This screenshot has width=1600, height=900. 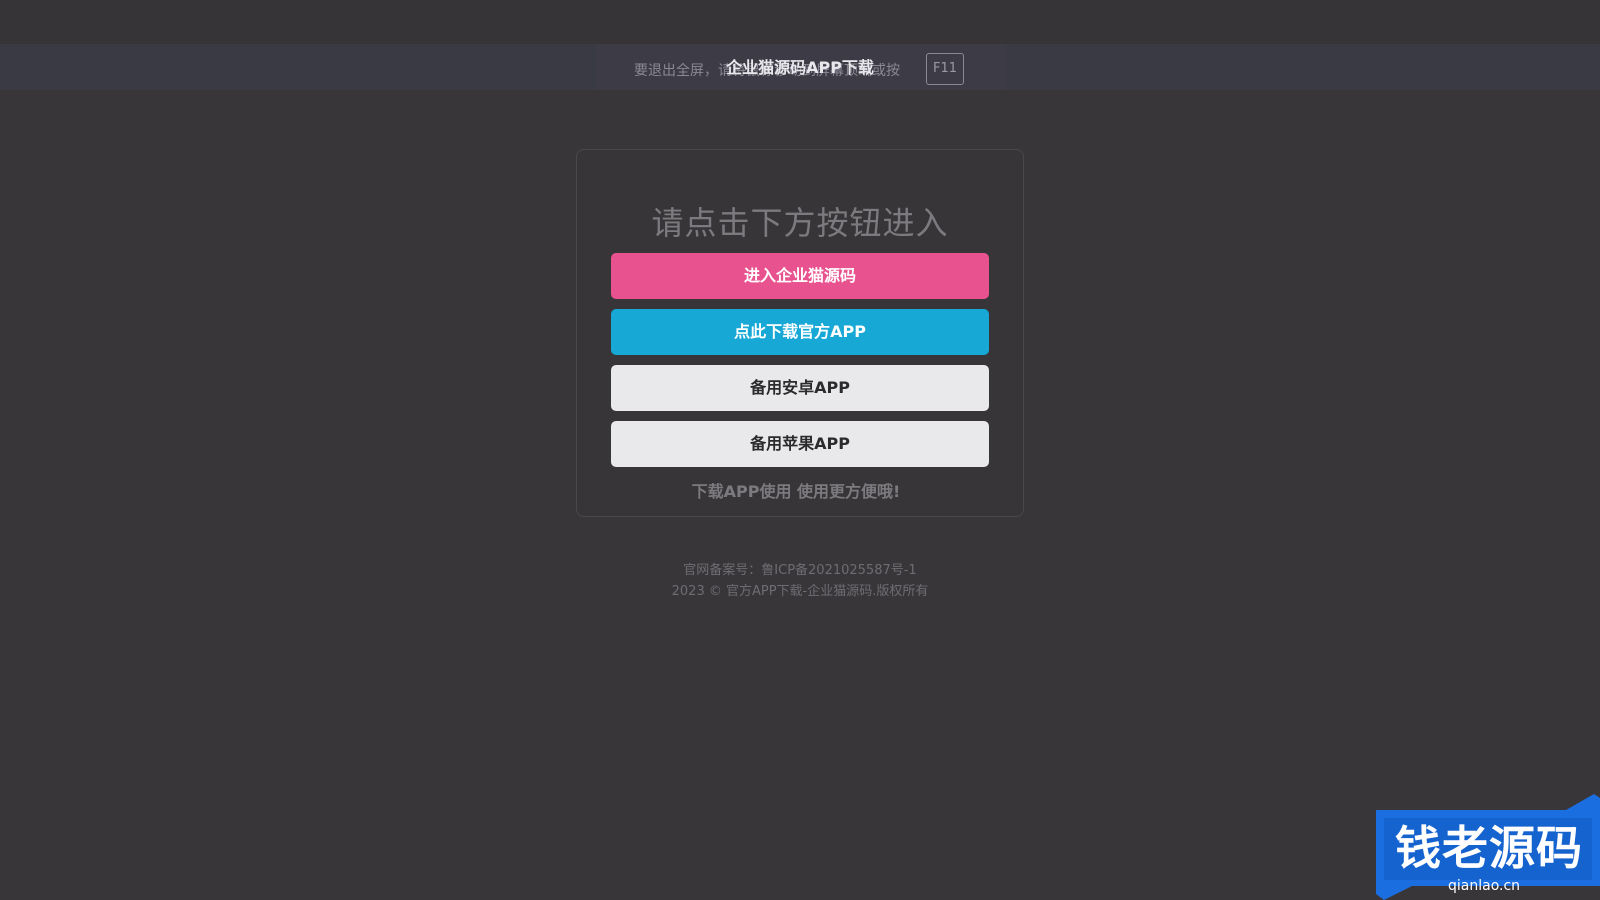 I want to click on page-title: 企业猫源码APP下载, so click(x=800, y=67).